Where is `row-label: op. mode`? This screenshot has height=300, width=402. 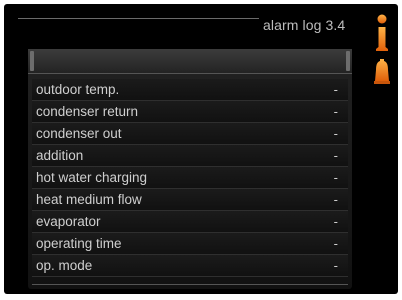 row-label: op. mode is located at coordinates (64, 265).